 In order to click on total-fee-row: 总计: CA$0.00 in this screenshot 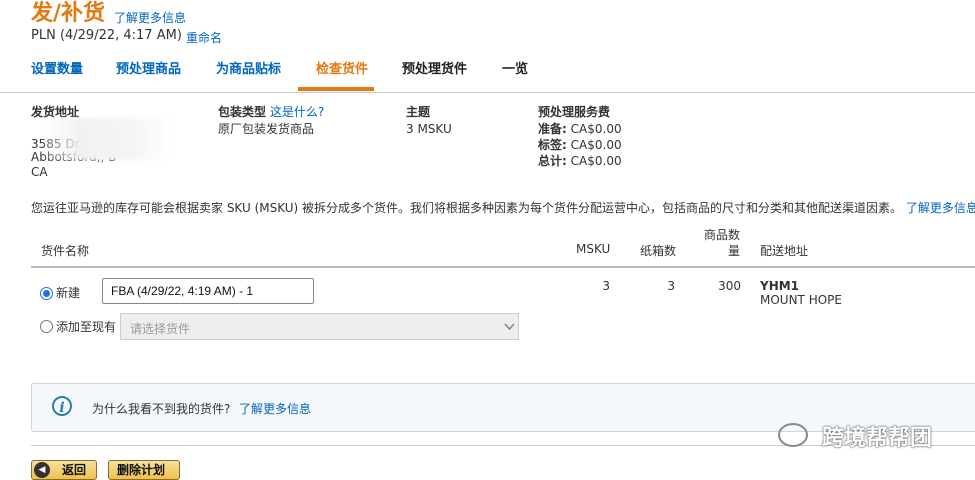, I will do `click(580, 161)`.